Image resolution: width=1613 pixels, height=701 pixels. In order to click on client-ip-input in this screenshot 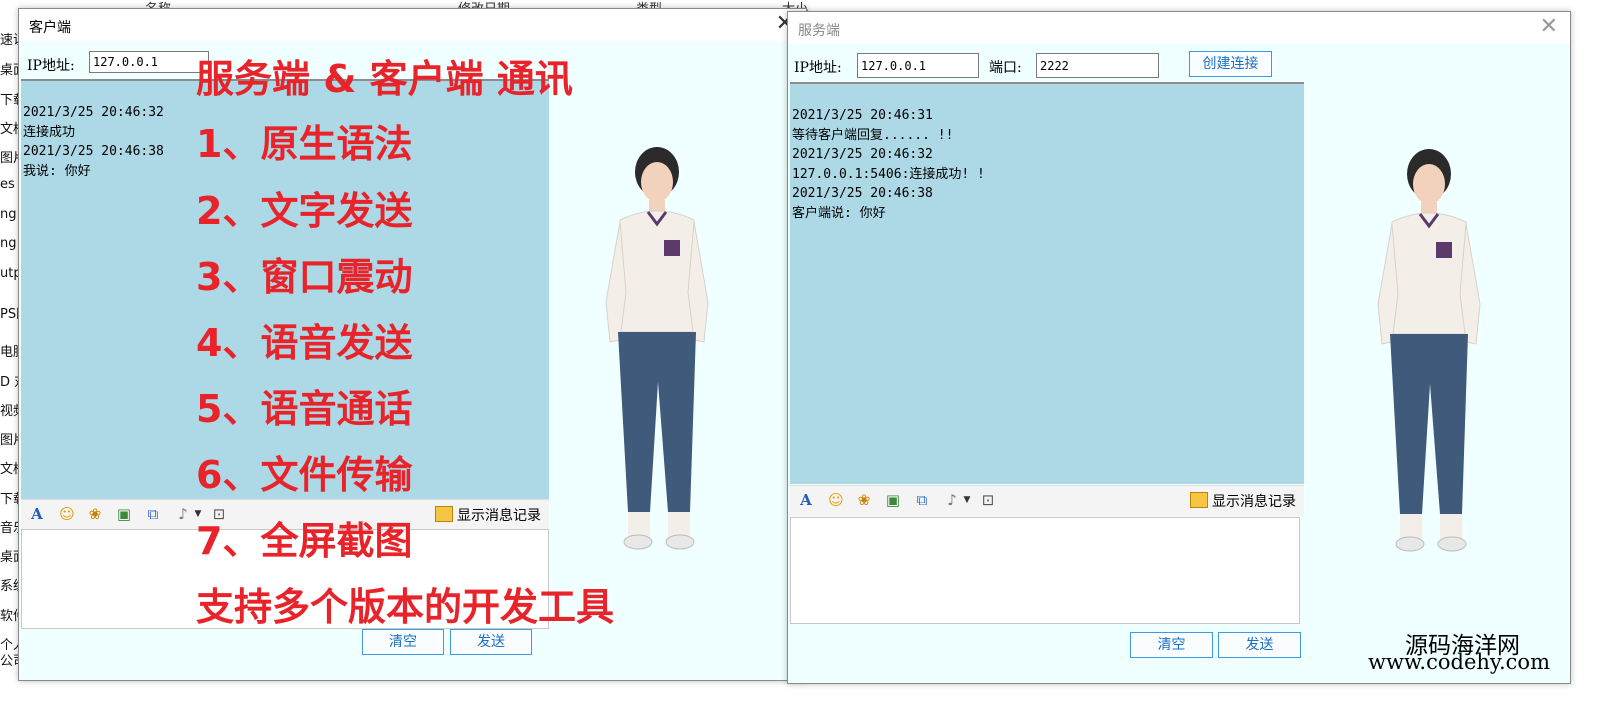, I will do `click(149, 62)`.